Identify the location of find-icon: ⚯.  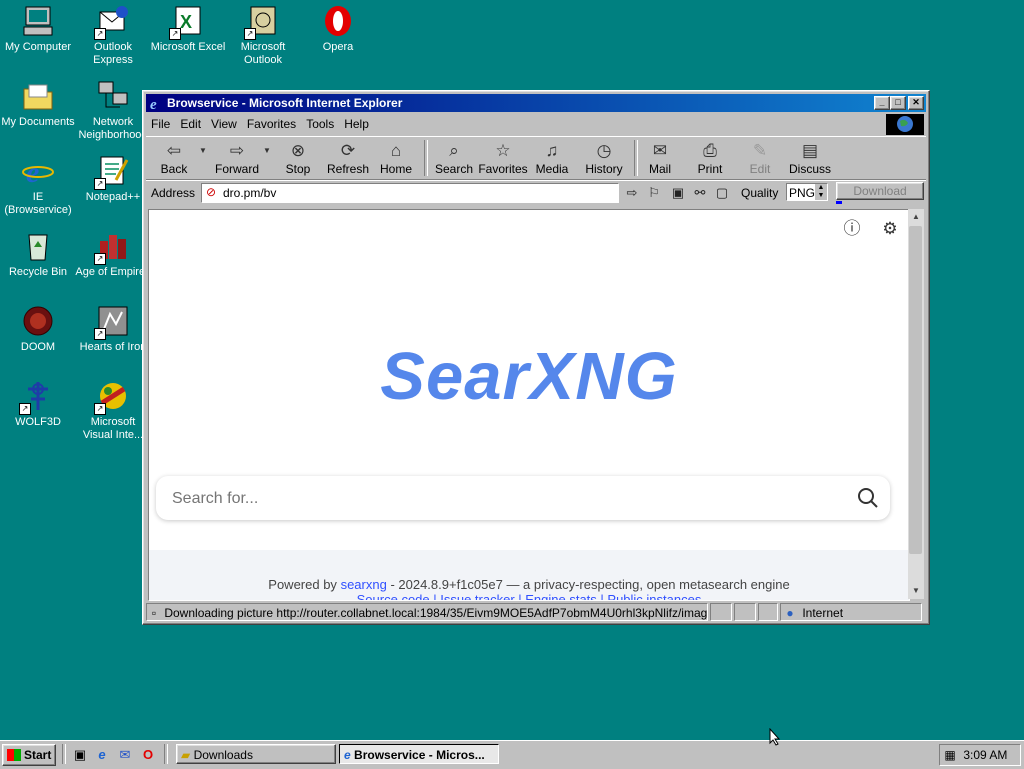
(700, 193).